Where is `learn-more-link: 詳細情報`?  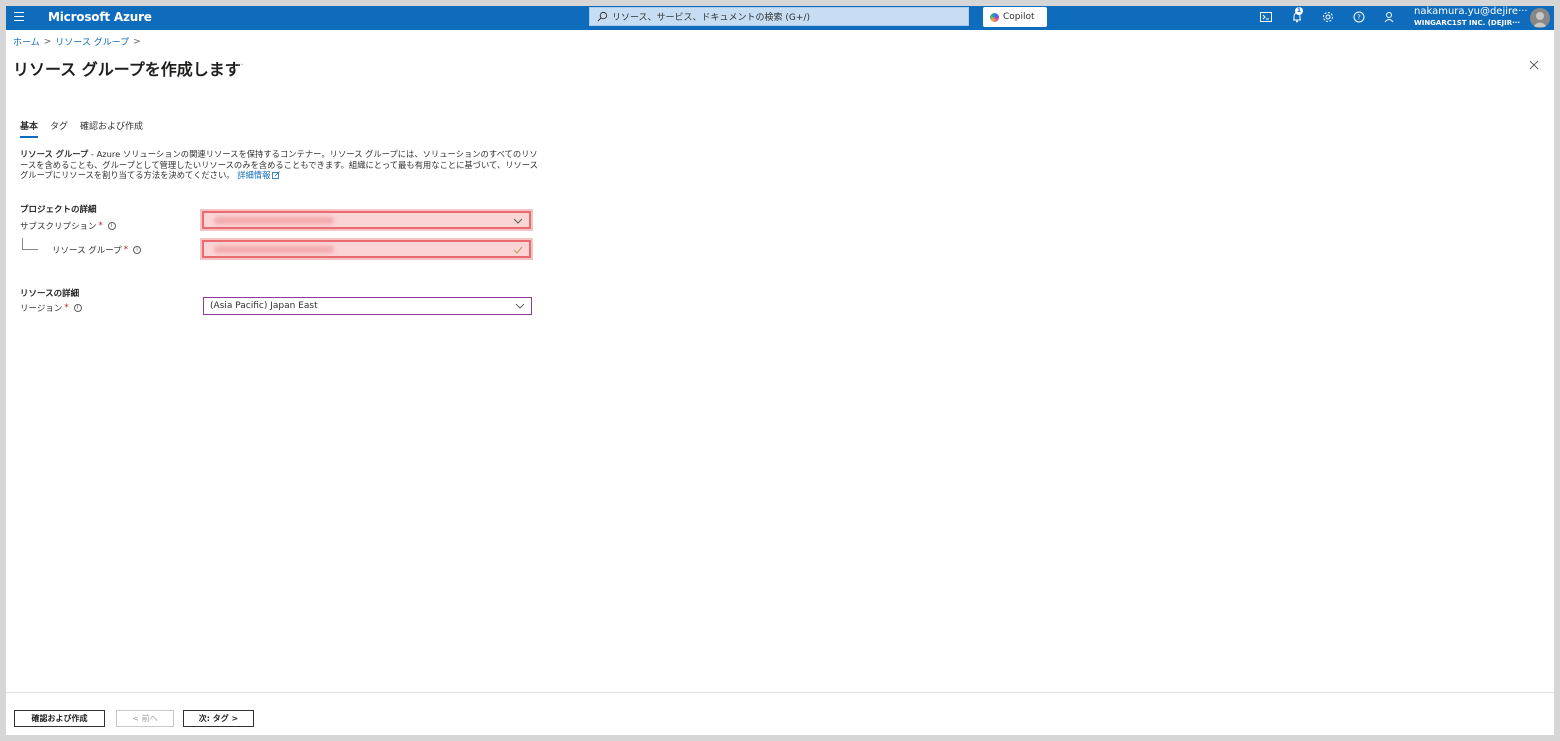
learn-more-link: 詳細情報 is located at coordinates (259, 175).